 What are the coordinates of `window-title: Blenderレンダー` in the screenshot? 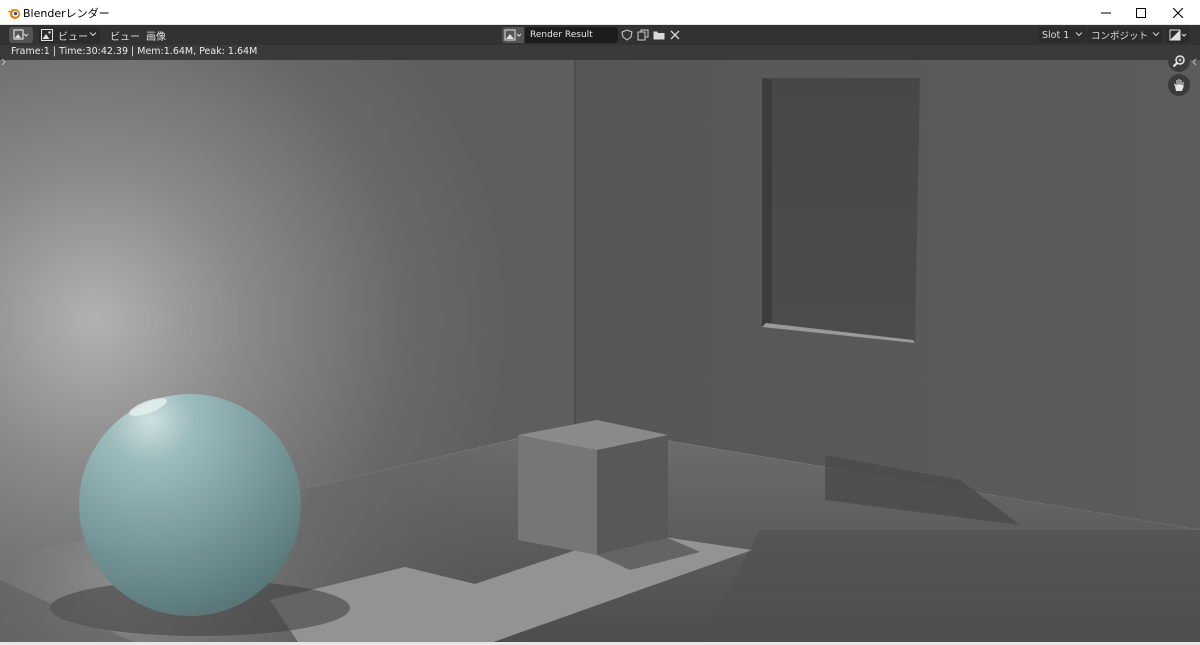 It's located at (66, 13).